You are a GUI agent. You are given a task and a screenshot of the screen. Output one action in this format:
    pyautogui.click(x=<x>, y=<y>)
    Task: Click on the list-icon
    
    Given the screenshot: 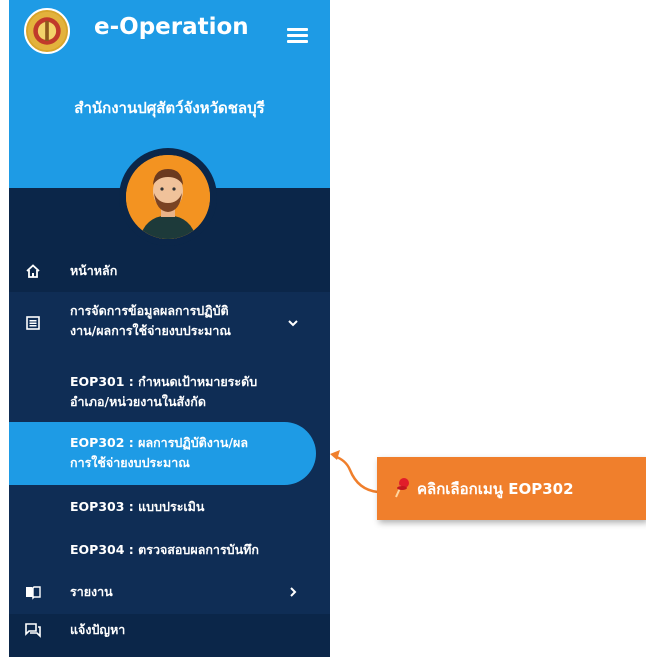 What is the action you would take?
    pyautogui.click(x=33, y=323)
    